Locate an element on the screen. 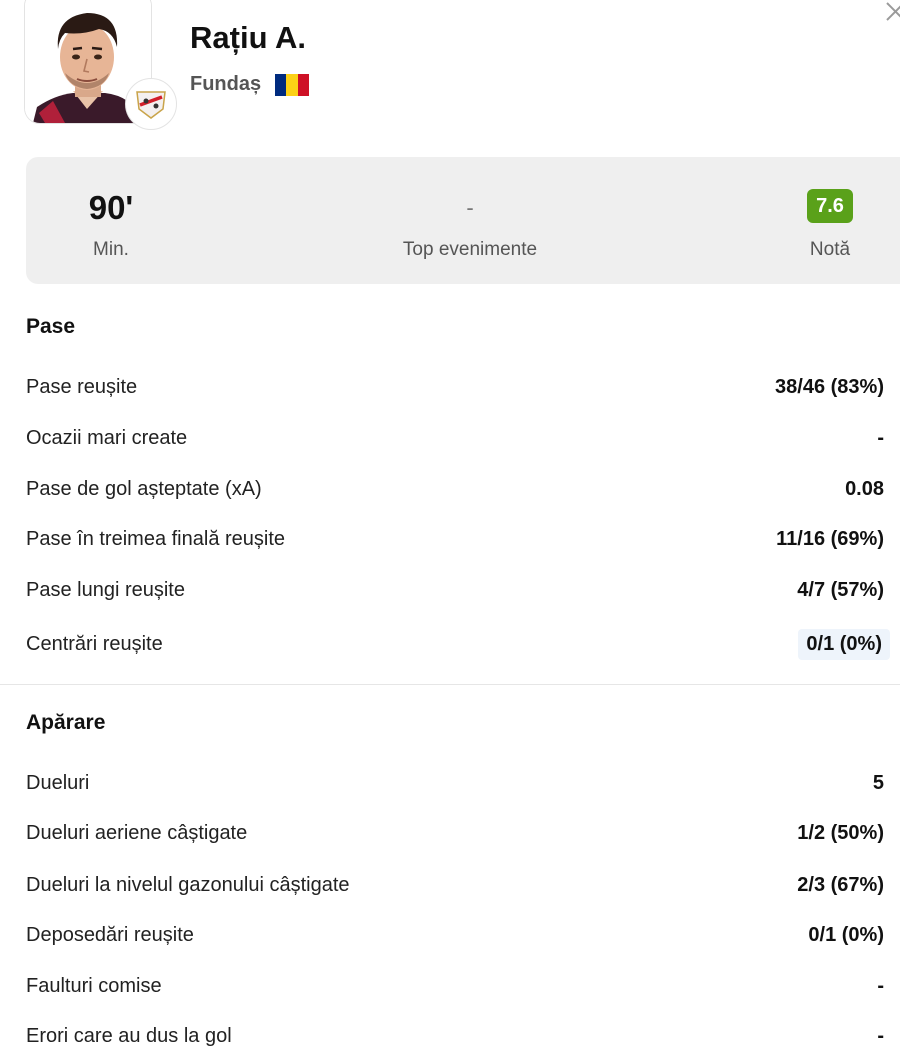 The width and height of the screenshot is (900, 1059). minutes-value: 90' is located at coordinates (111, 207).